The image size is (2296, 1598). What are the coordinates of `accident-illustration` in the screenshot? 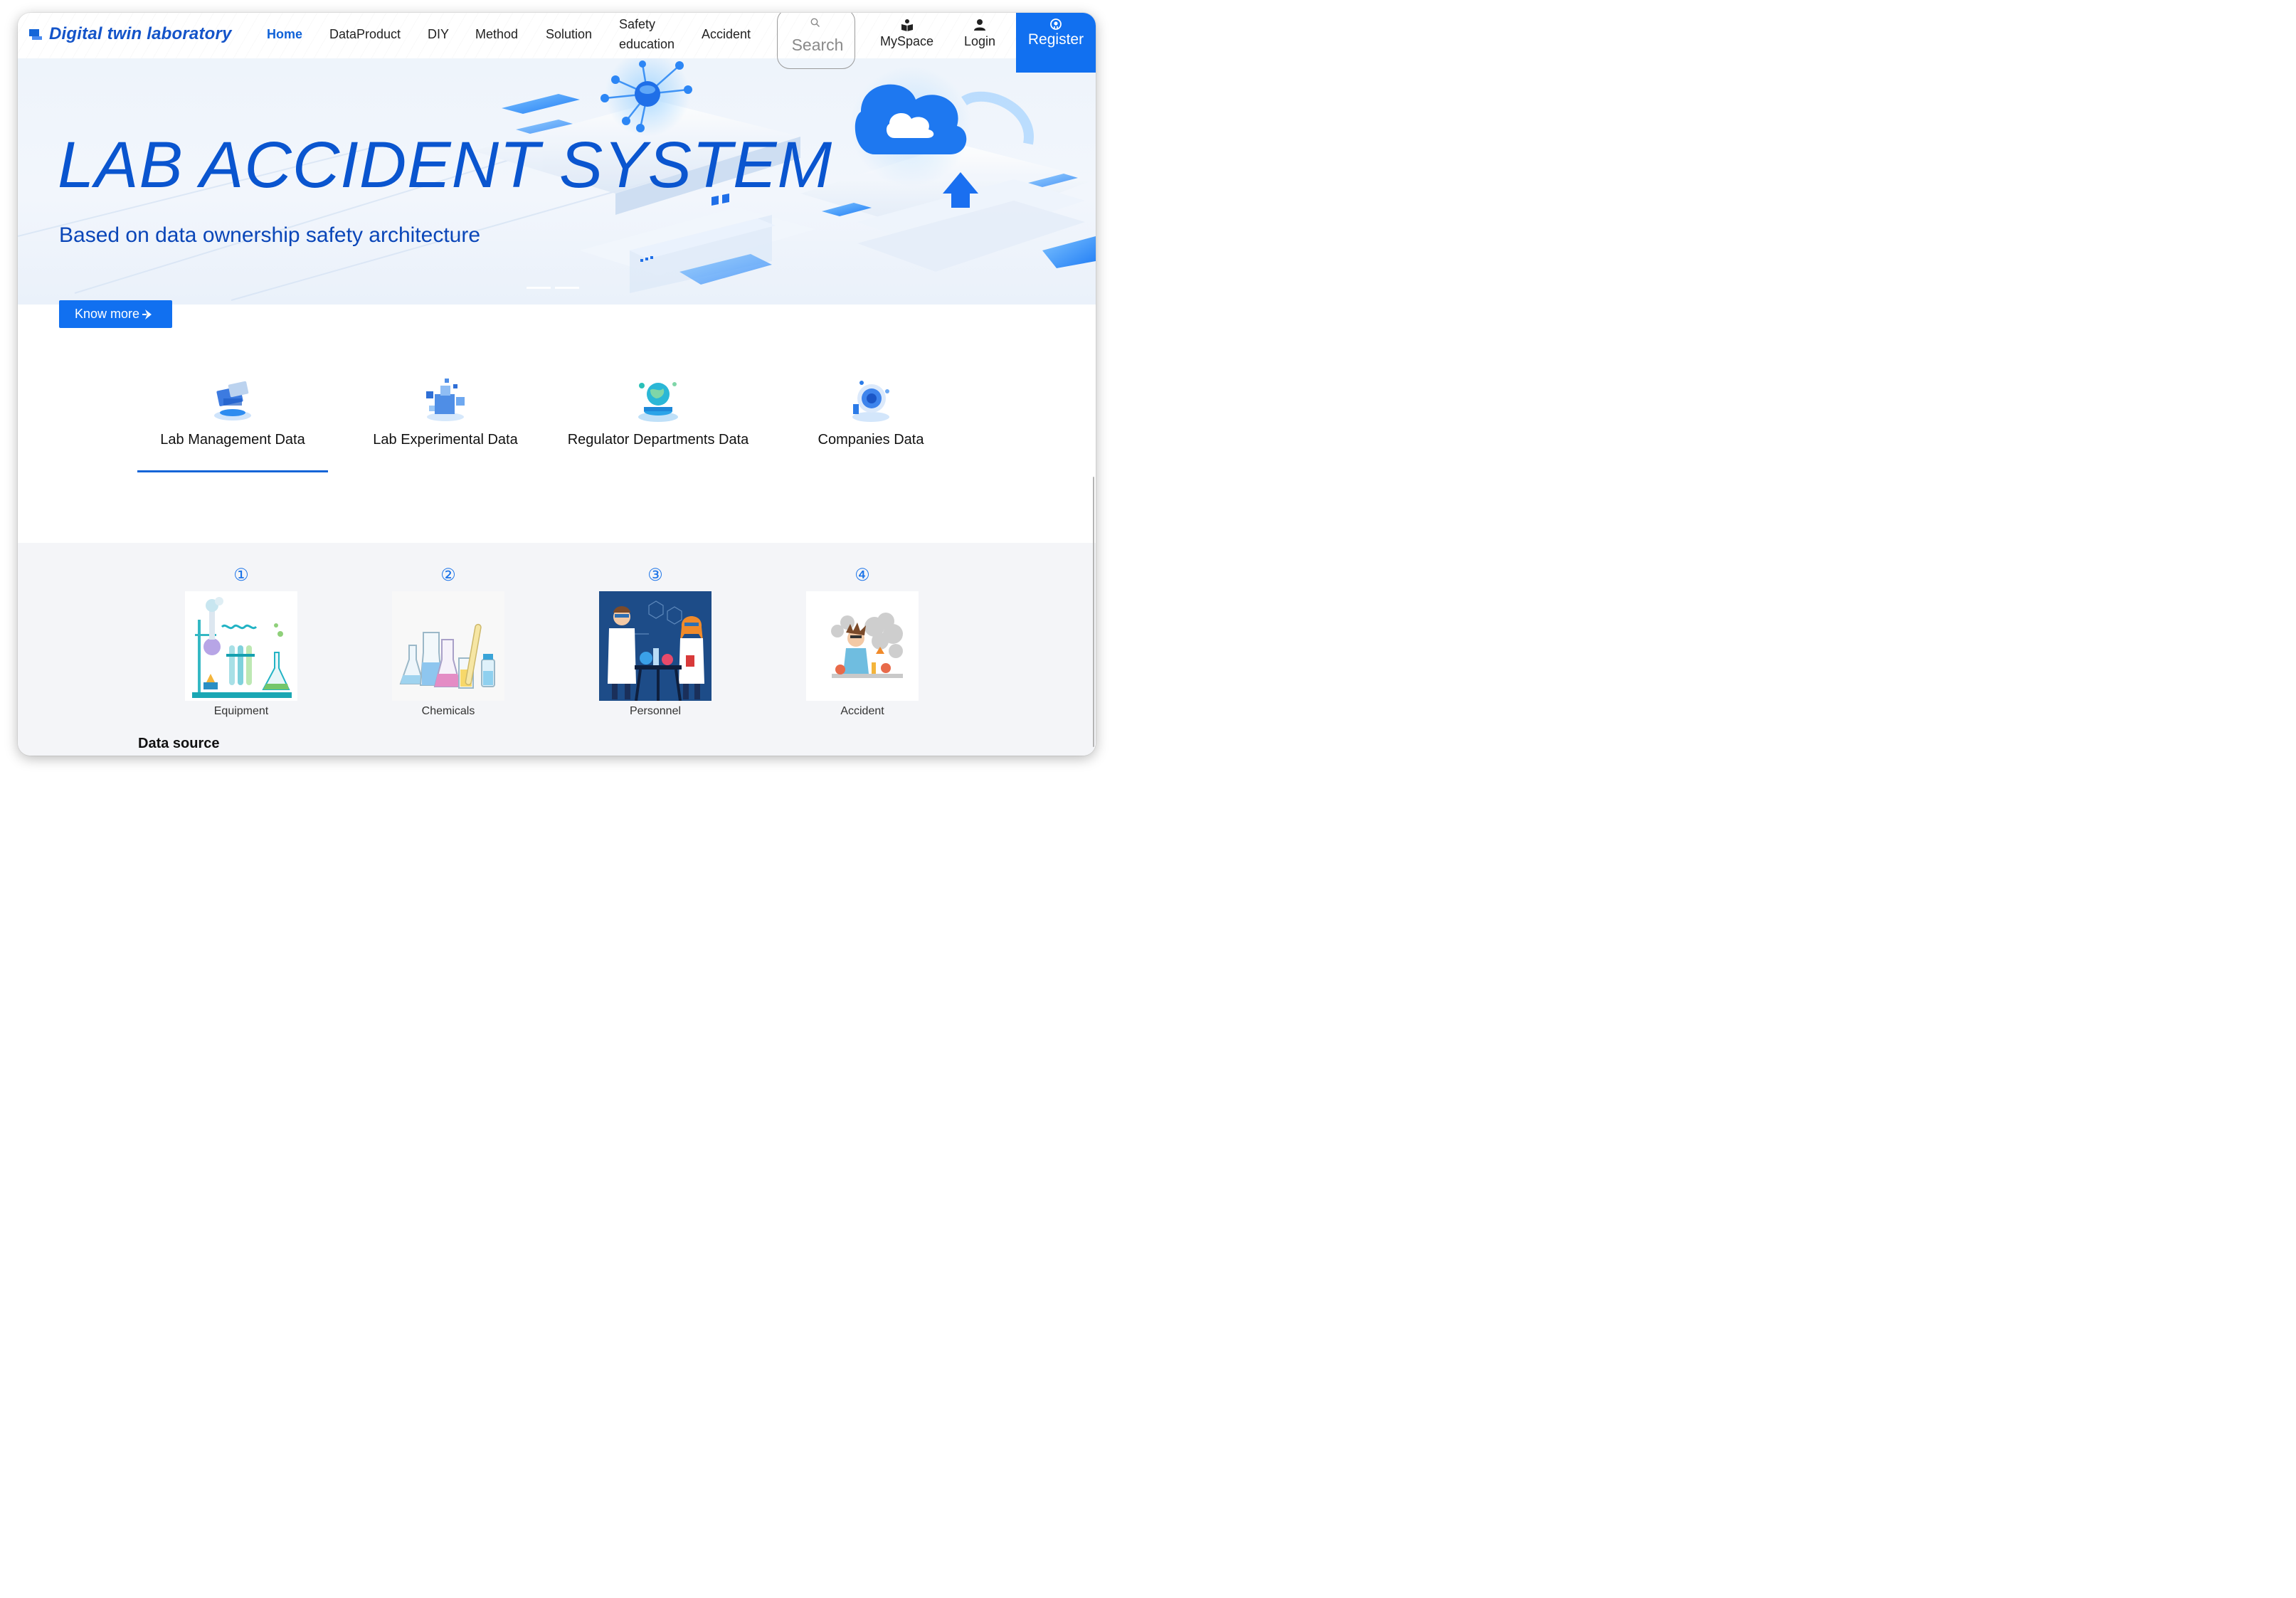 It's located at (863, 646).